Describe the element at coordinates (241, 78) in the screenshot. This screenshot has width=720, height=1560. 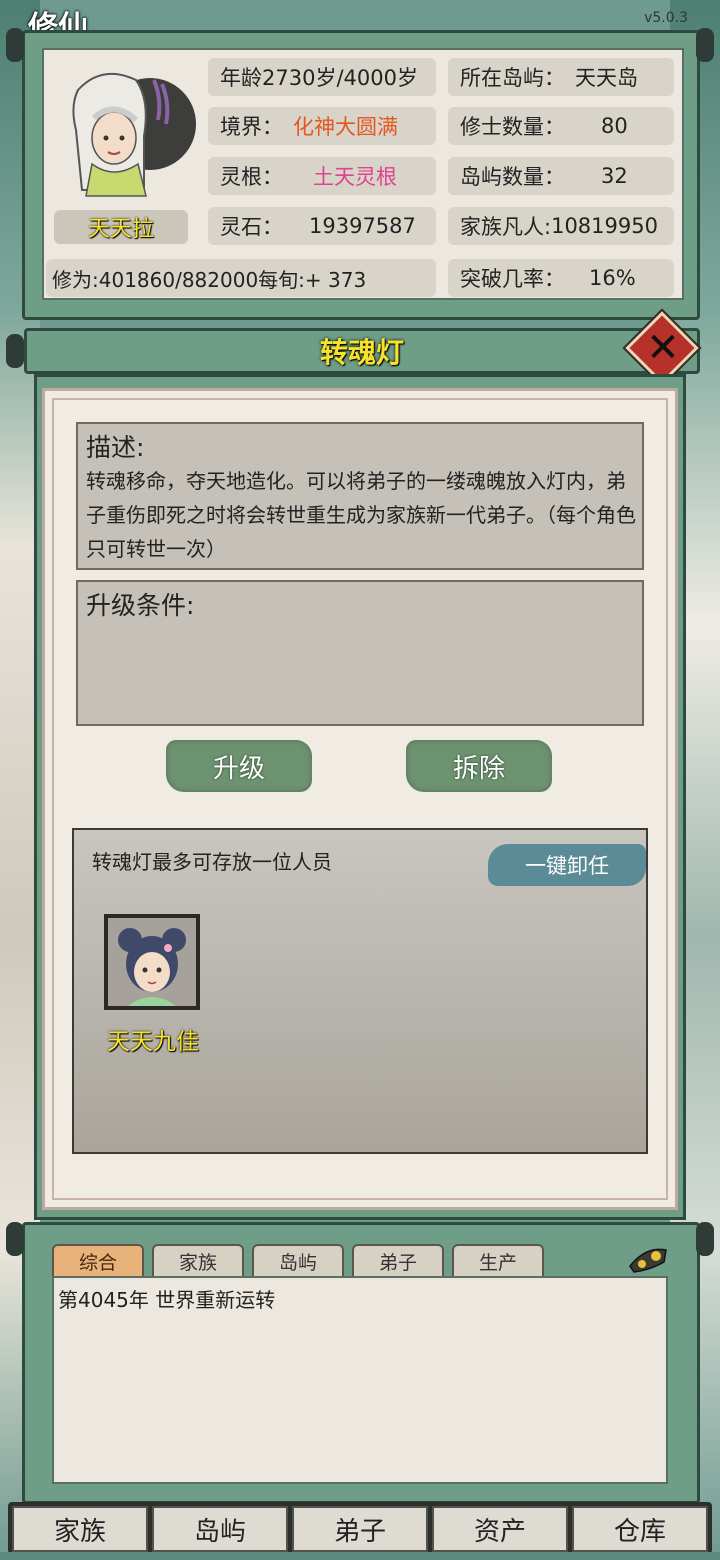
I see `age-label: 年龄` at that location.